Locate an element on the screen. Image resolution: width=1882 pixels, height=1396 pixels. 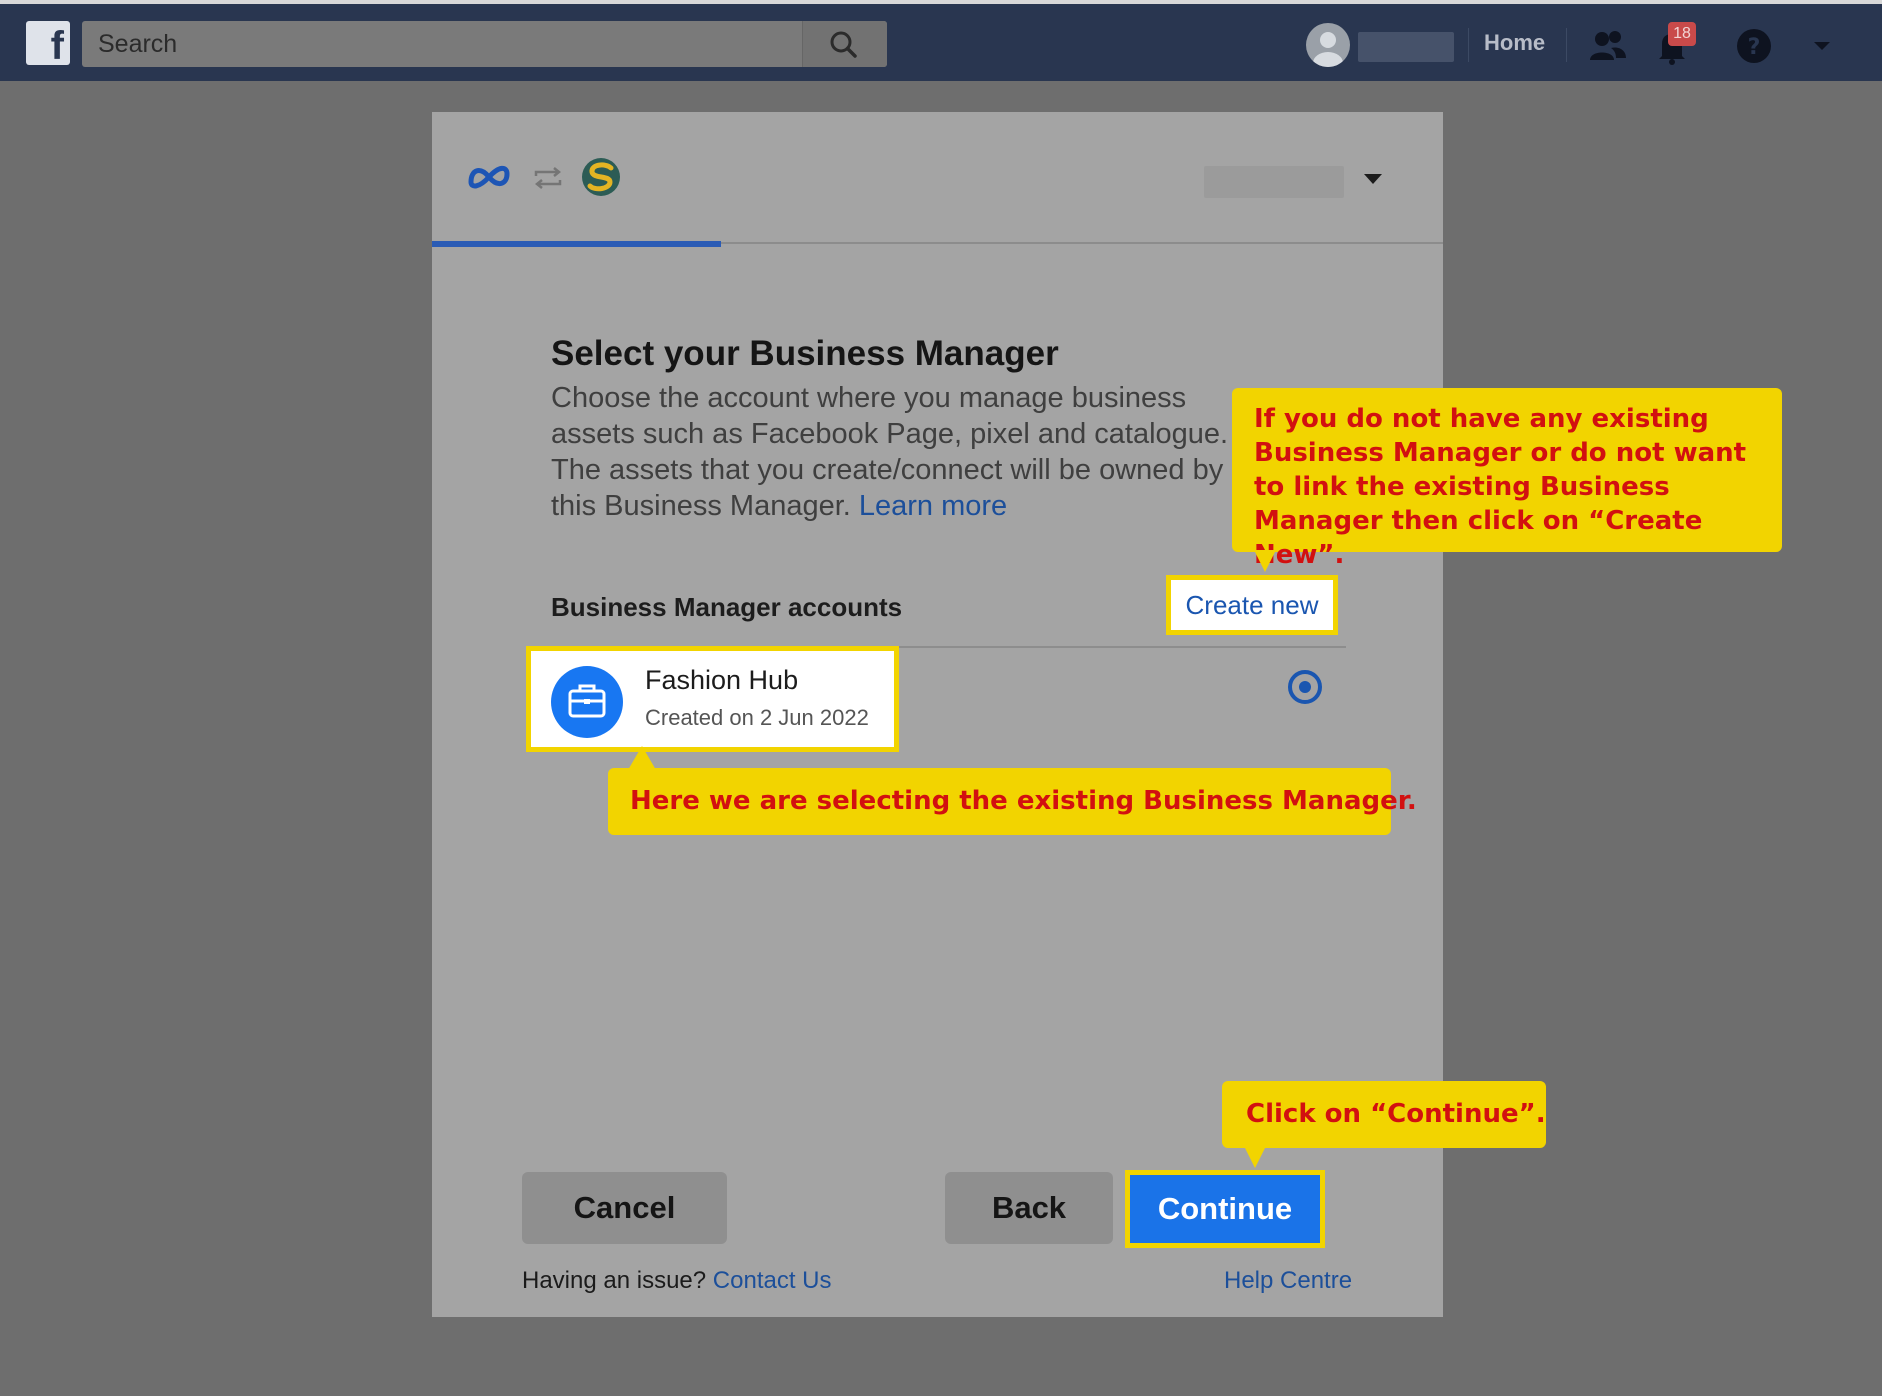
create-new-callout-tail is located at coordinates (1265, 561).